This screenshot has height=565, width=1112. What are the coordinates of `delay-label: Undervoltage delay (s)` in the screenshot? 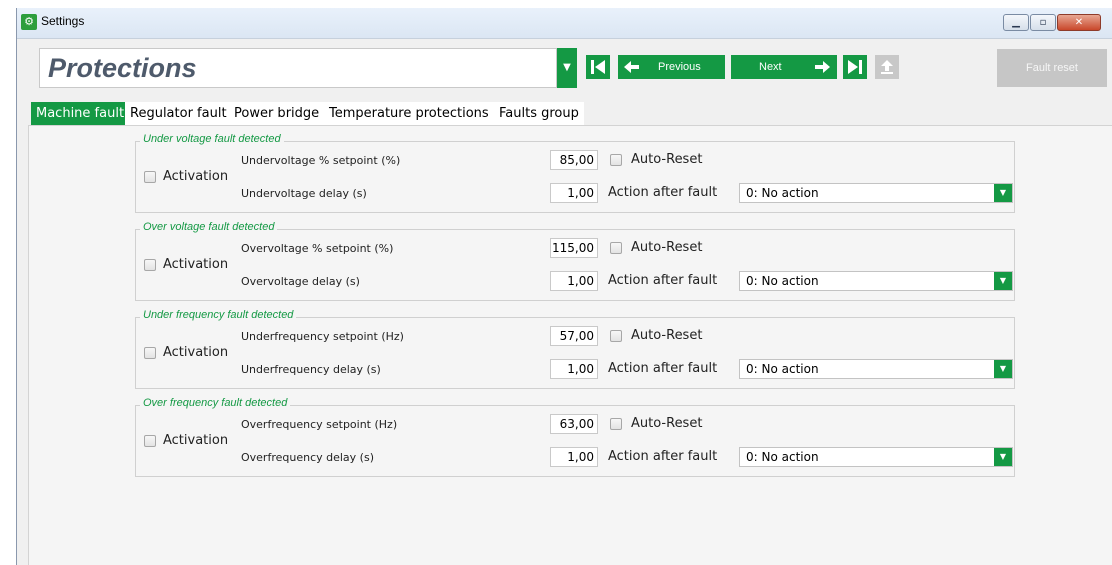 It's located at (304, 193).